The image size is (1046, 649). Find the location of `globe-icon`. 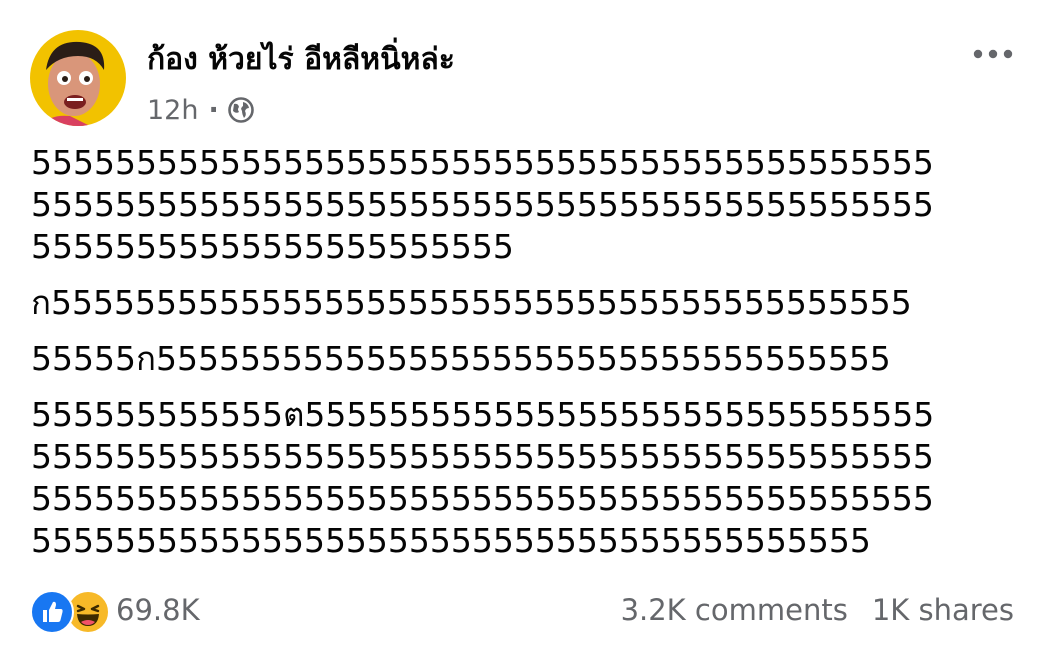

globe-icon is located at coordinates (241, 110).